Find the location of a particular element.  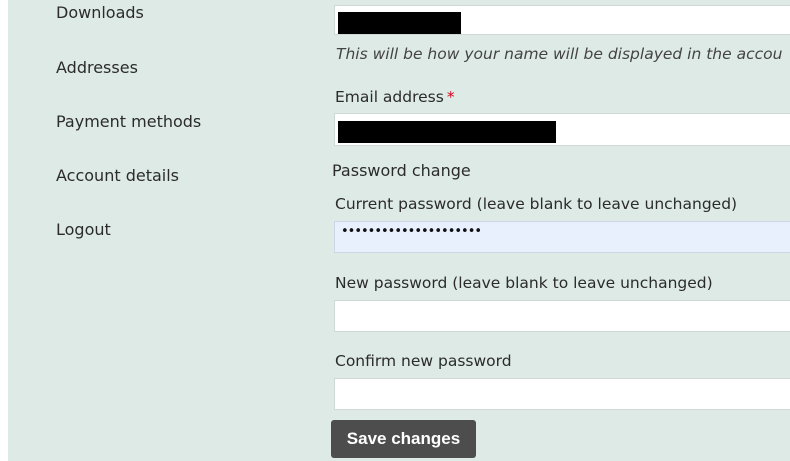

required-mark: * is located at coordinates (450, 97).